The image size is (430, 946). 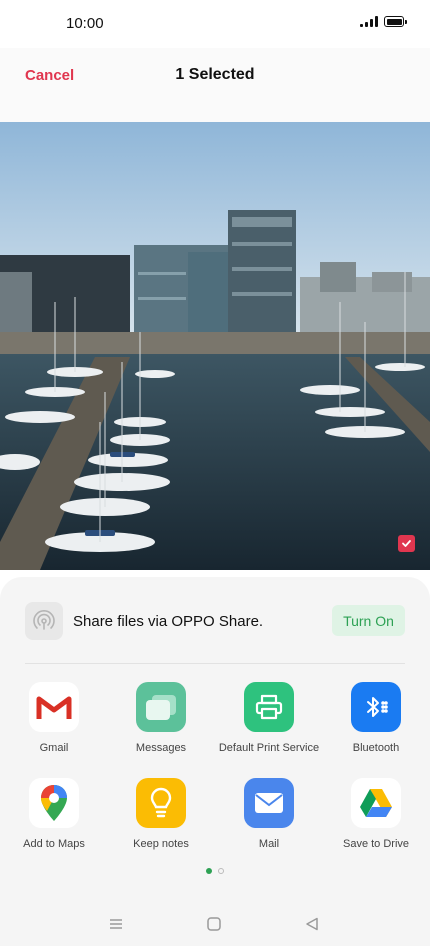 I want to click on page-dot, so click(x=221, y=871).